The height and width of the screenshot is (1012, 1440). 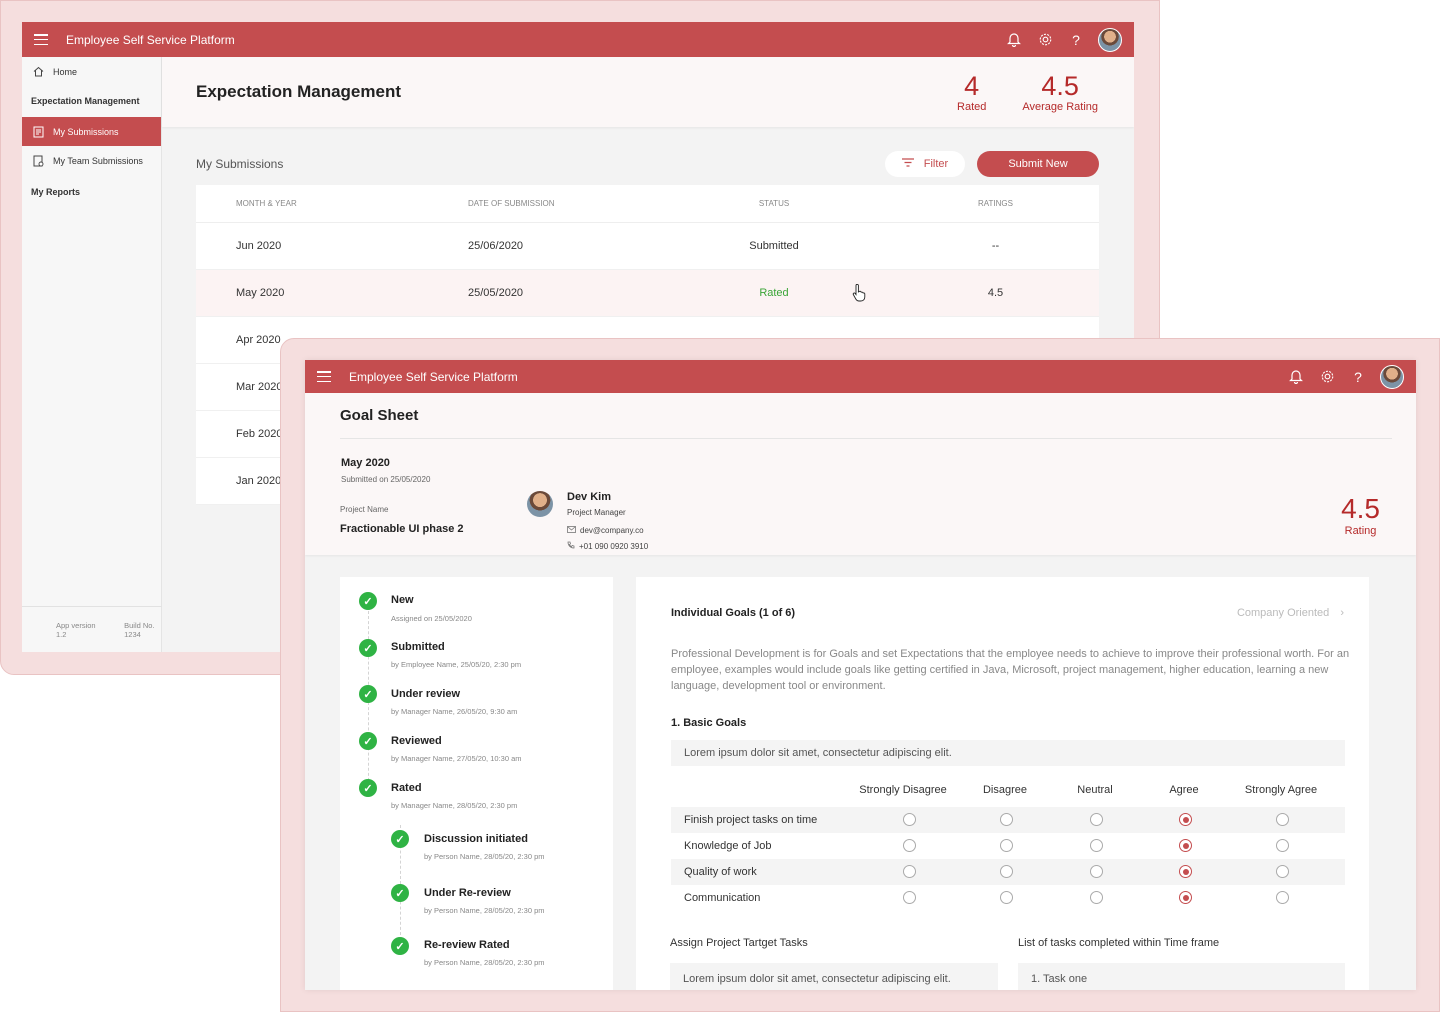 I want to click on stat-rated: 4 Rated, so click(x=971, y=92).